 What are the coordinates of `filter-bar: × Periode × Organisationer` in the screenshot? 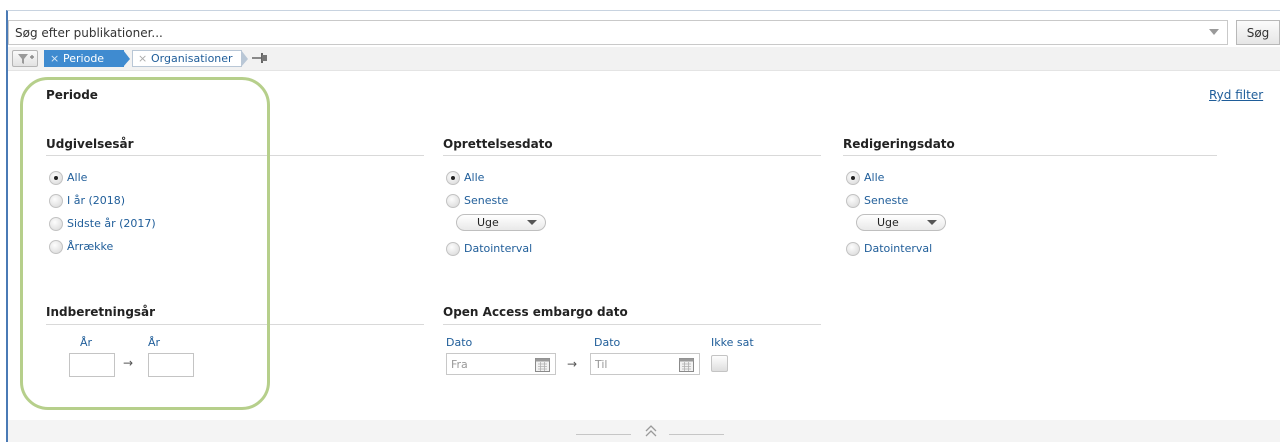 It's located at (644, 59).